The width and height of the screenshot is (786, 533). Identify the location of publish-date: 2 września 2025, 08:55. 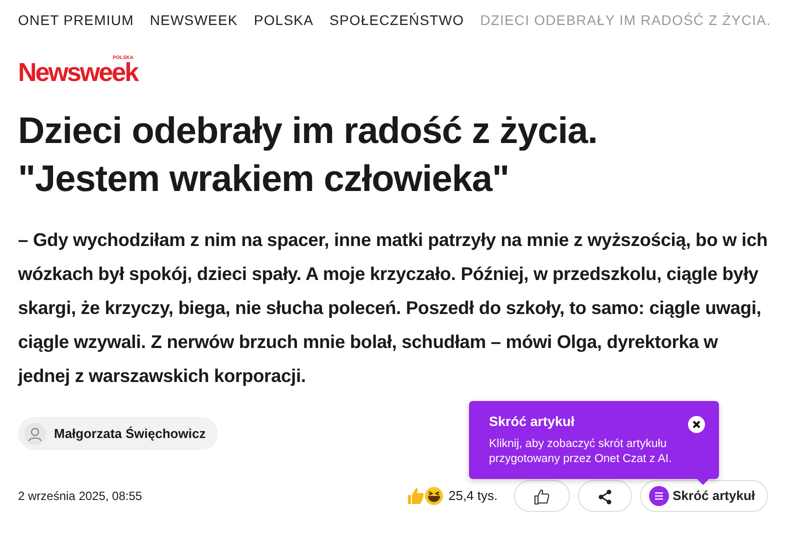
(80, 496).